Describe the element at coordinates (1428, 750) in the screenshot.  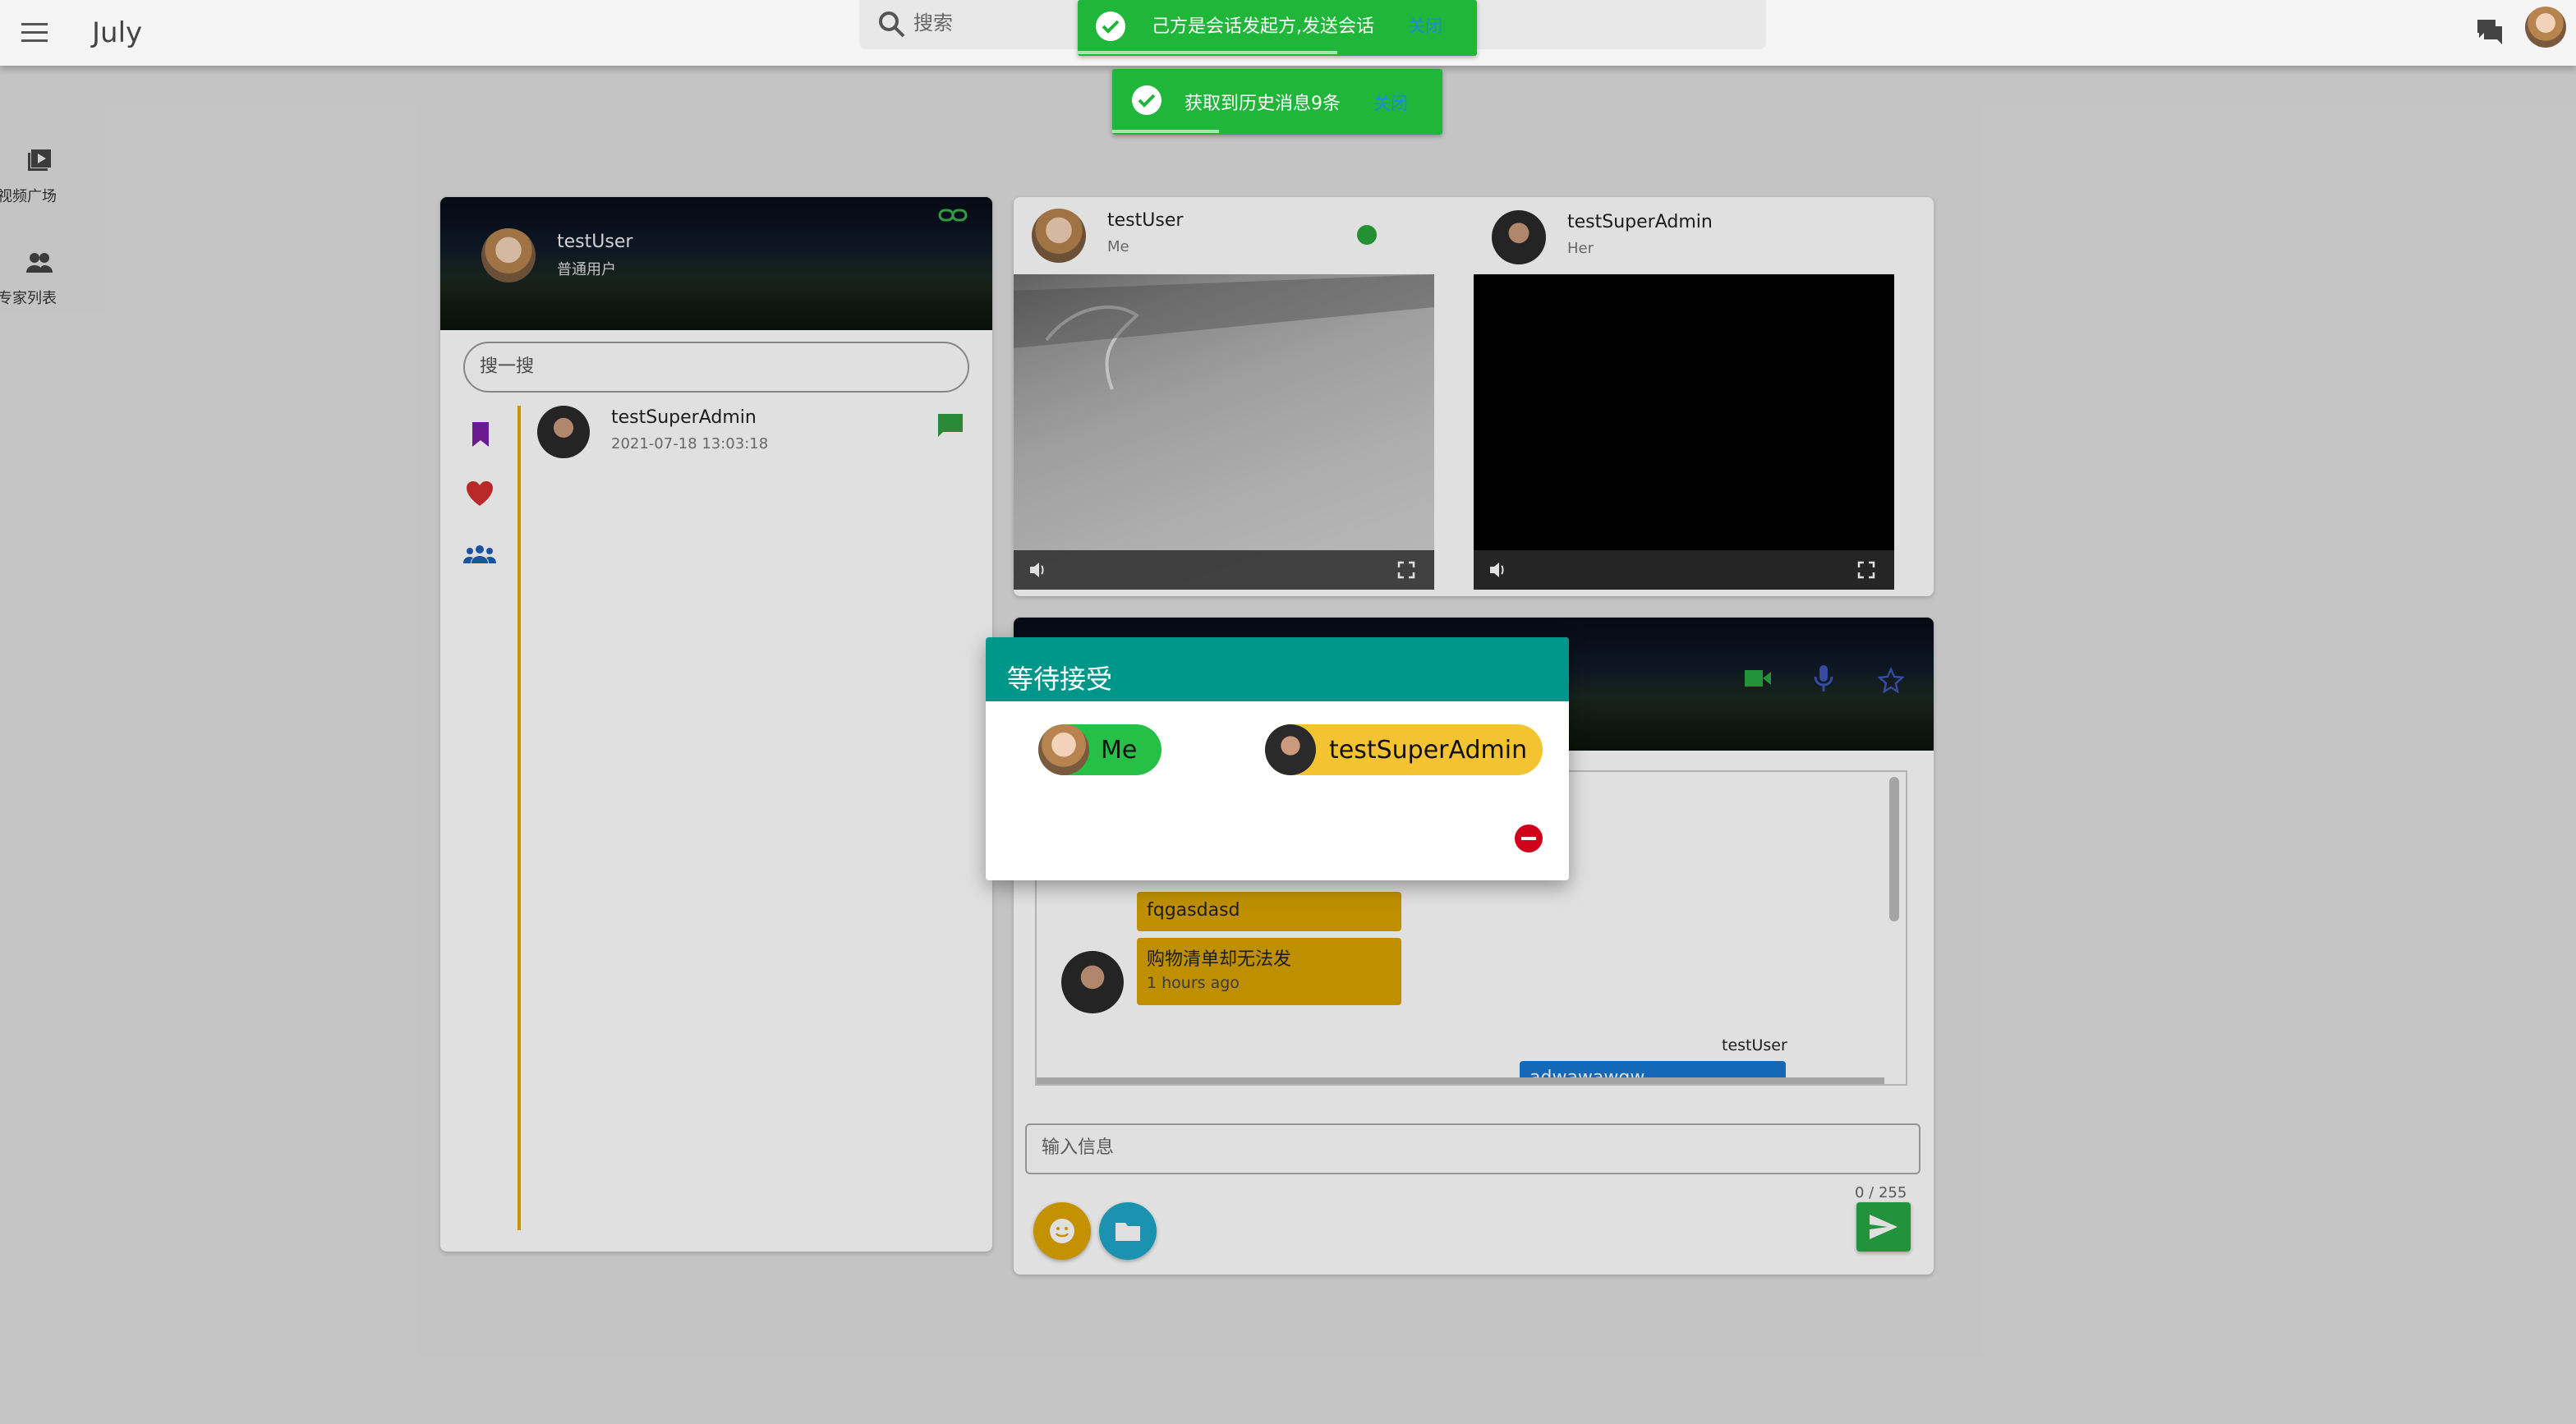
I see `callee-label: testSuperAdmin` at that location.